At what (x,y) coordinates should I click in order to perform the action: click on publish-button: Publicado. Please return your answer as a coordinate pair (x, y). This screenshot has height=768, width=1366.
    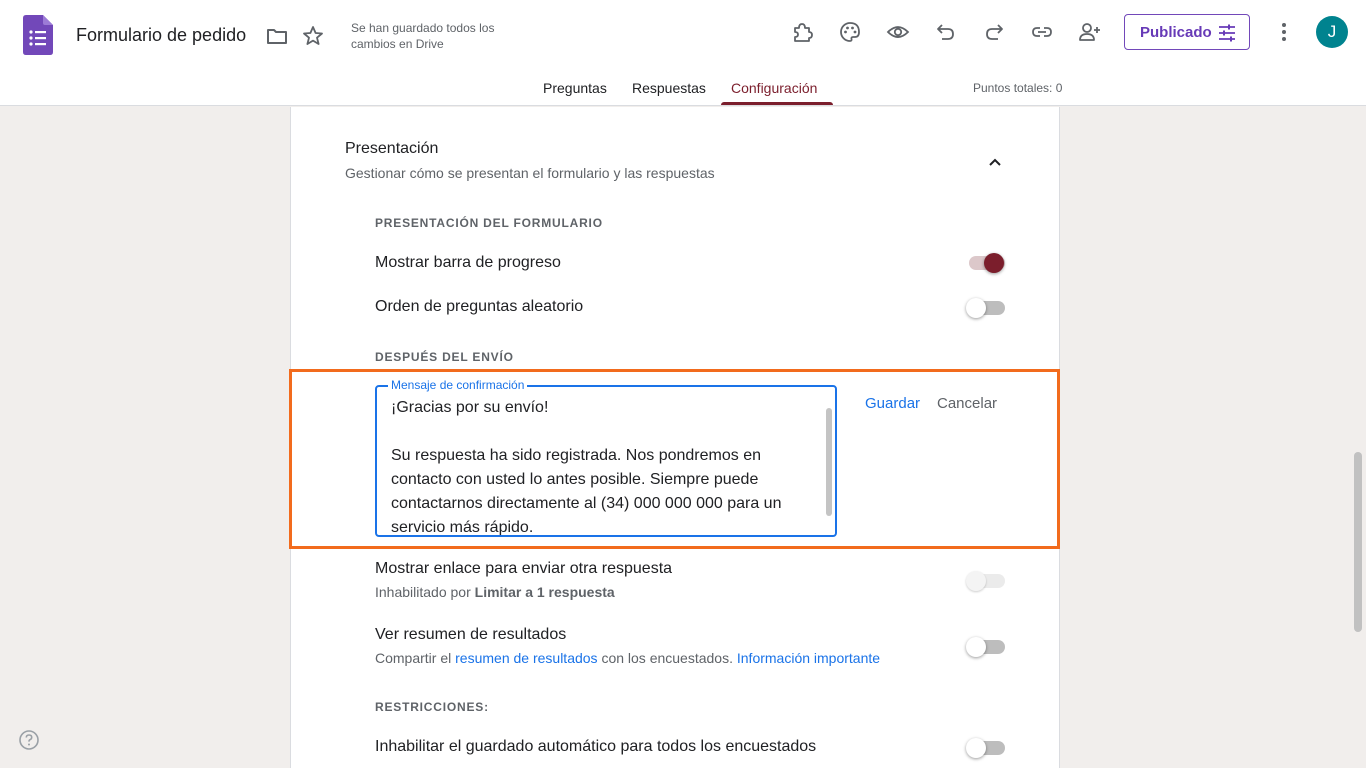
    Looking at the image, I should click on (1187, 32).